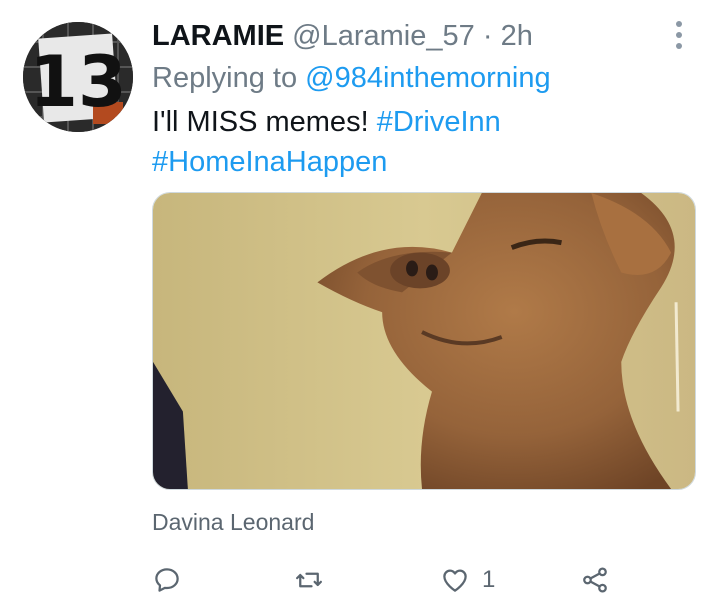  Describe the element at coordinates (233, 522) in the screenshot. I see `attribution-label: Davina Leonard` at that location.